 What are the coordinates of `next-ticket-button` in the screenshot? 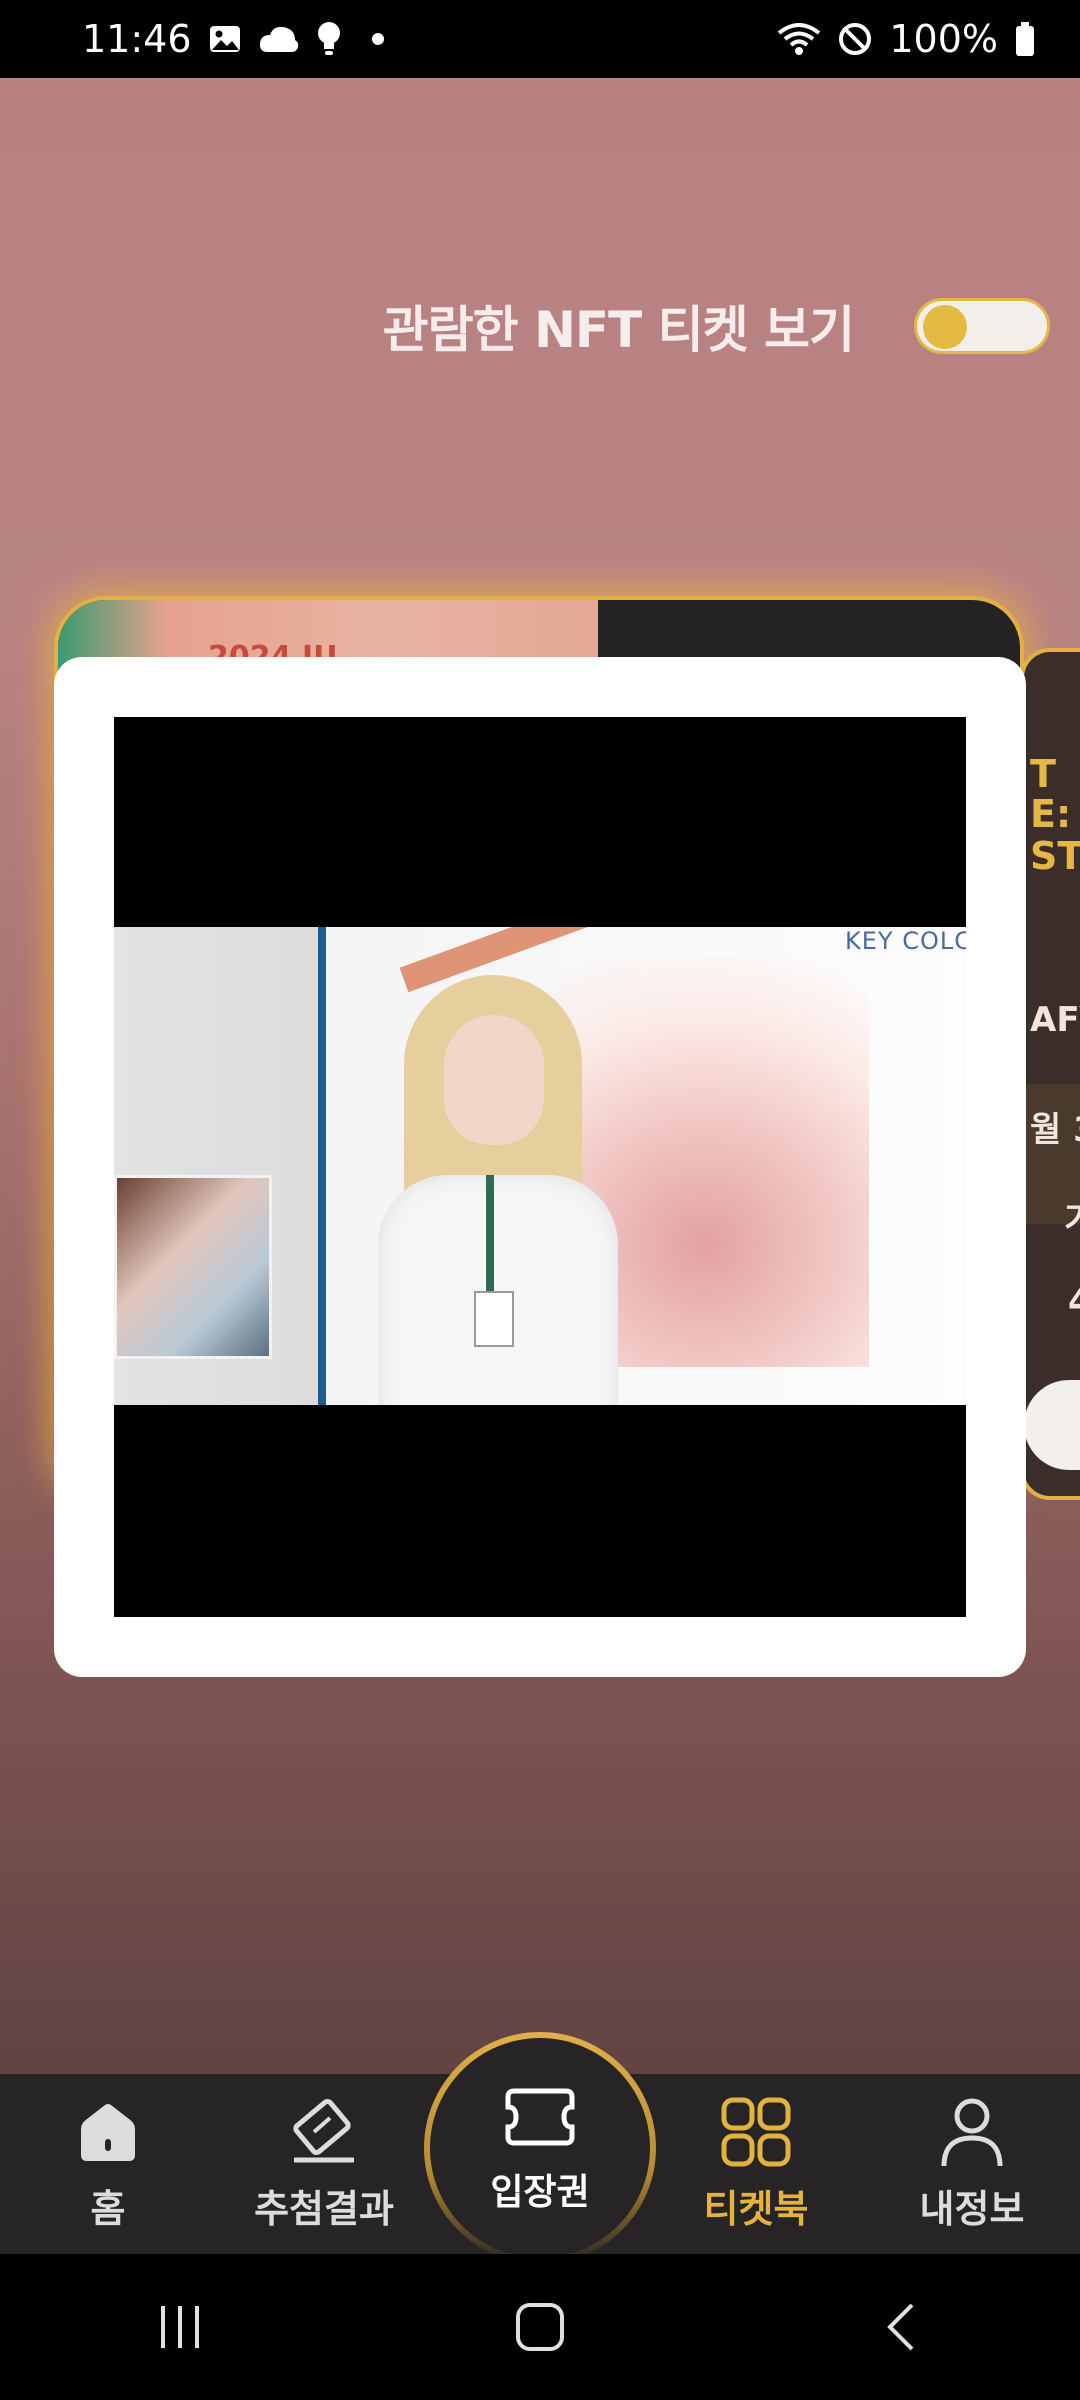 It's located at (1052, 1425).